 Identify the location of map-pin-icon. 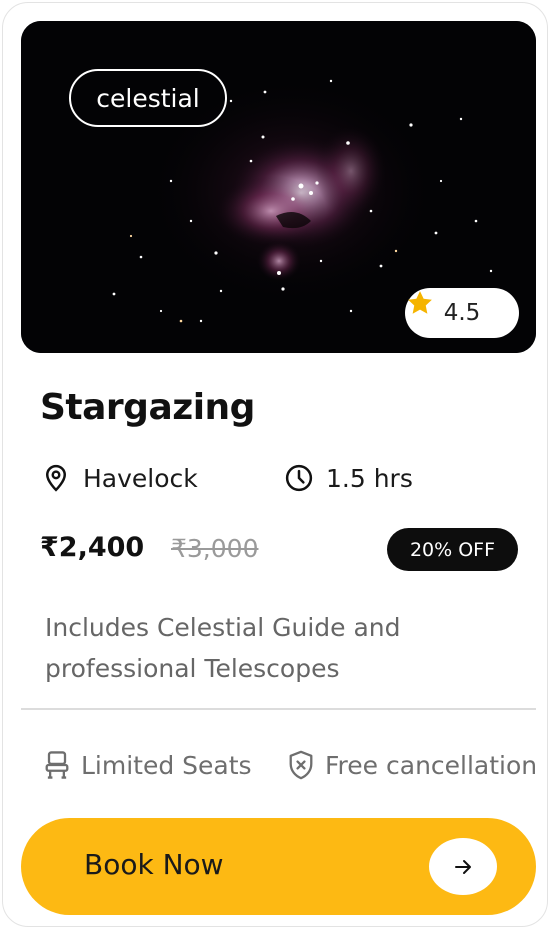
(56, 478).